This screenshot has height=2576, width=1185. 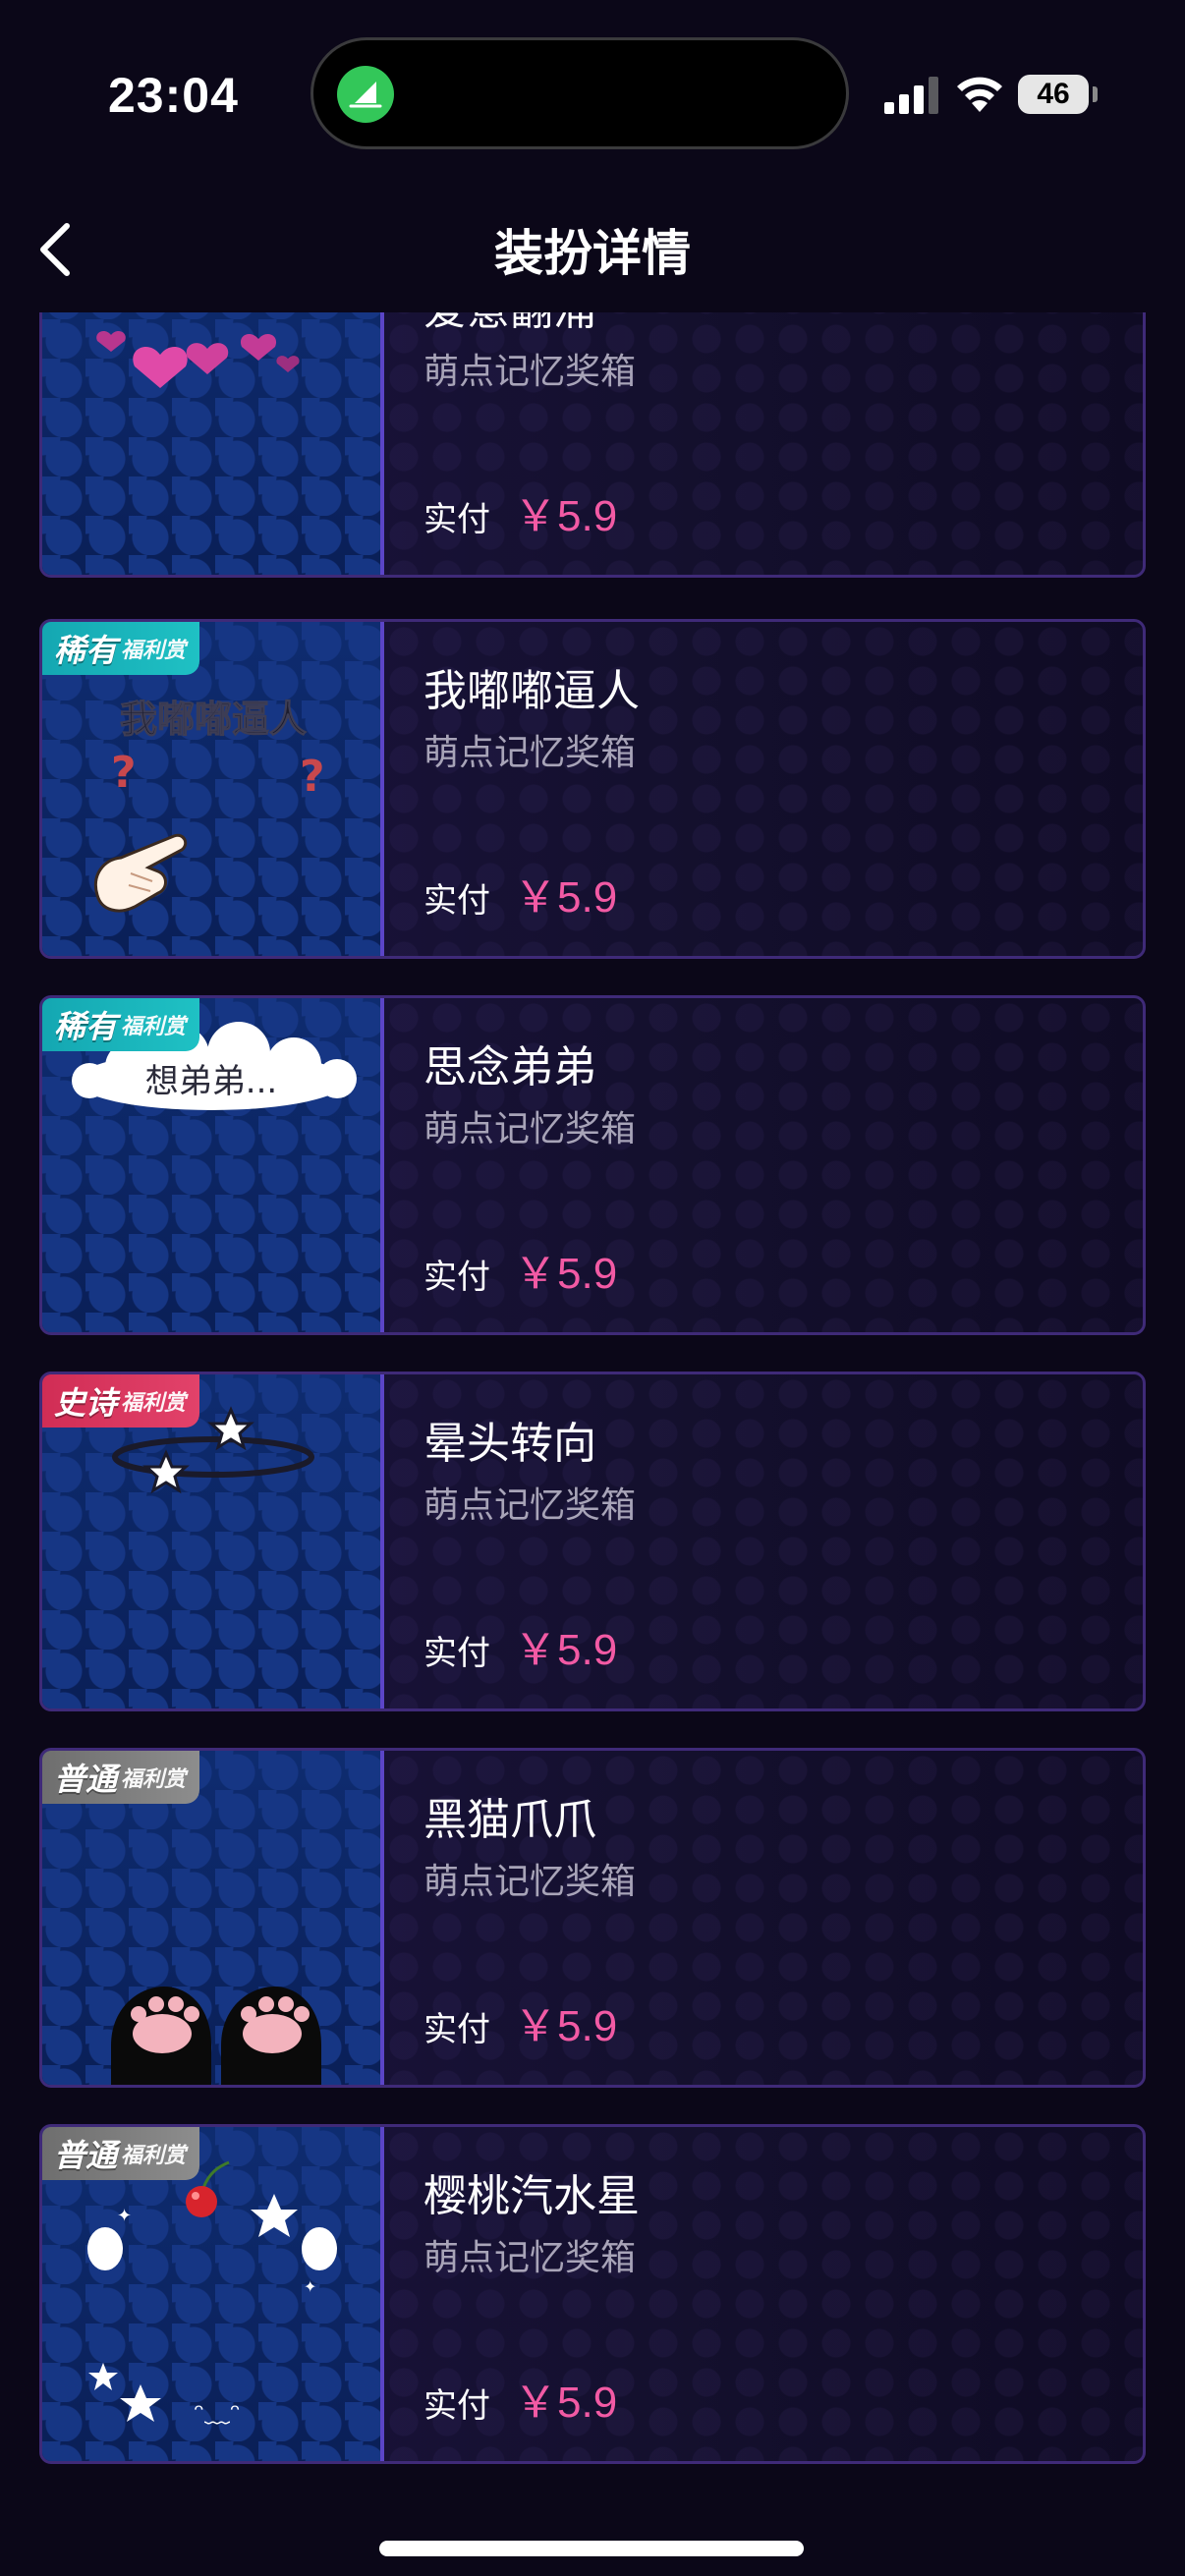 I want to click on home-indicator, so click(x=592, y=2548).